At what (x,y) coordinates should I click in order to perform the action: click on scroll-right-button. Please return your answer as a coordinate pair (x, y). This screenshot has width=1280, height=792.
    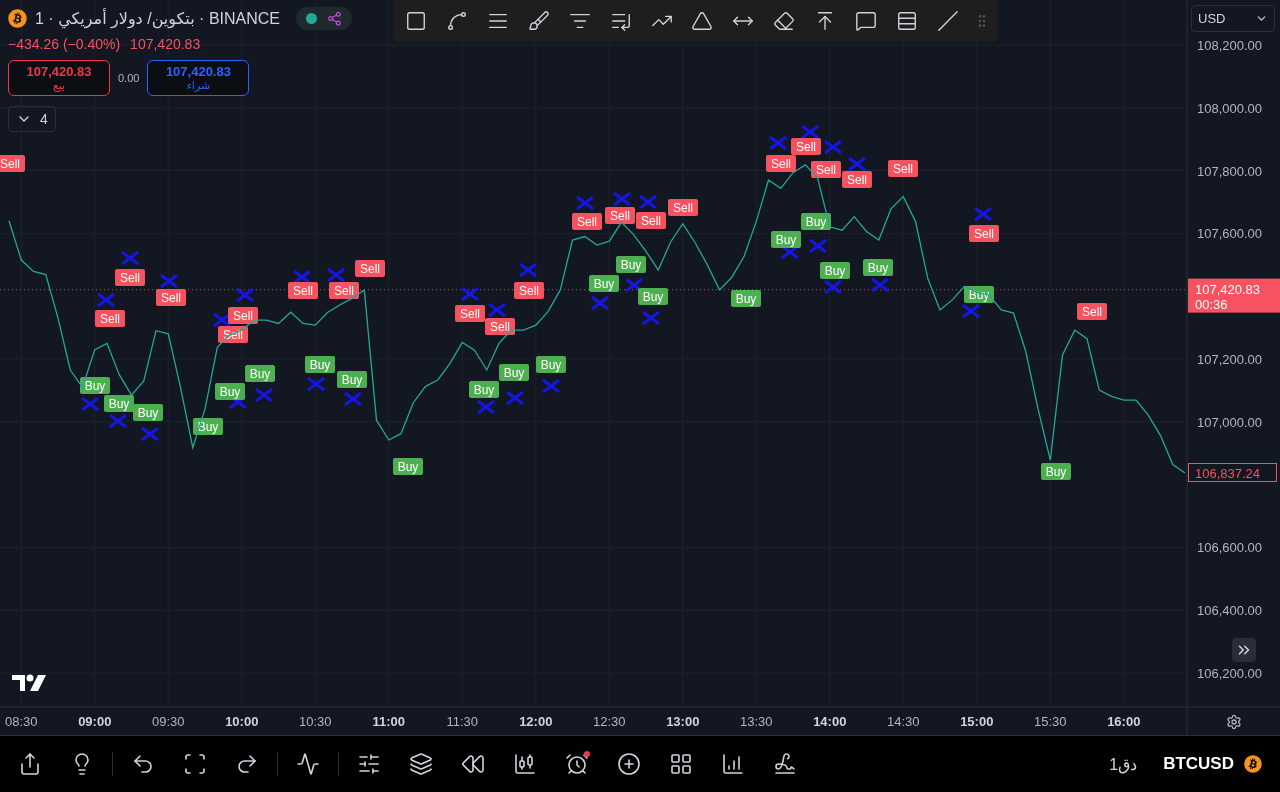
    Looking at the image, I should click on (1244, 650).